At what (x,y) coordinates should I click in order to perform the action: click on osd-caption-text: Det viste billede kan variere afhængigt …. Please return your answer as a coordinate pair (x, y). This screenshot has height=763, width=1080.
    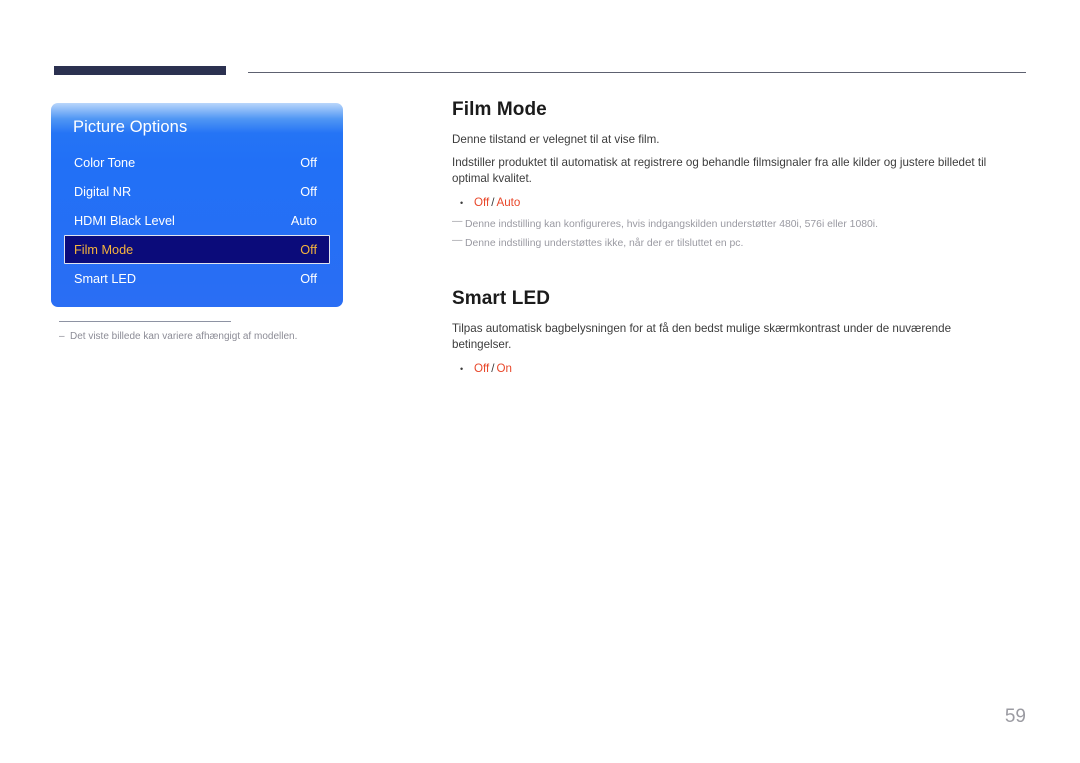
    Looking at the image, I should click on (184, 336).